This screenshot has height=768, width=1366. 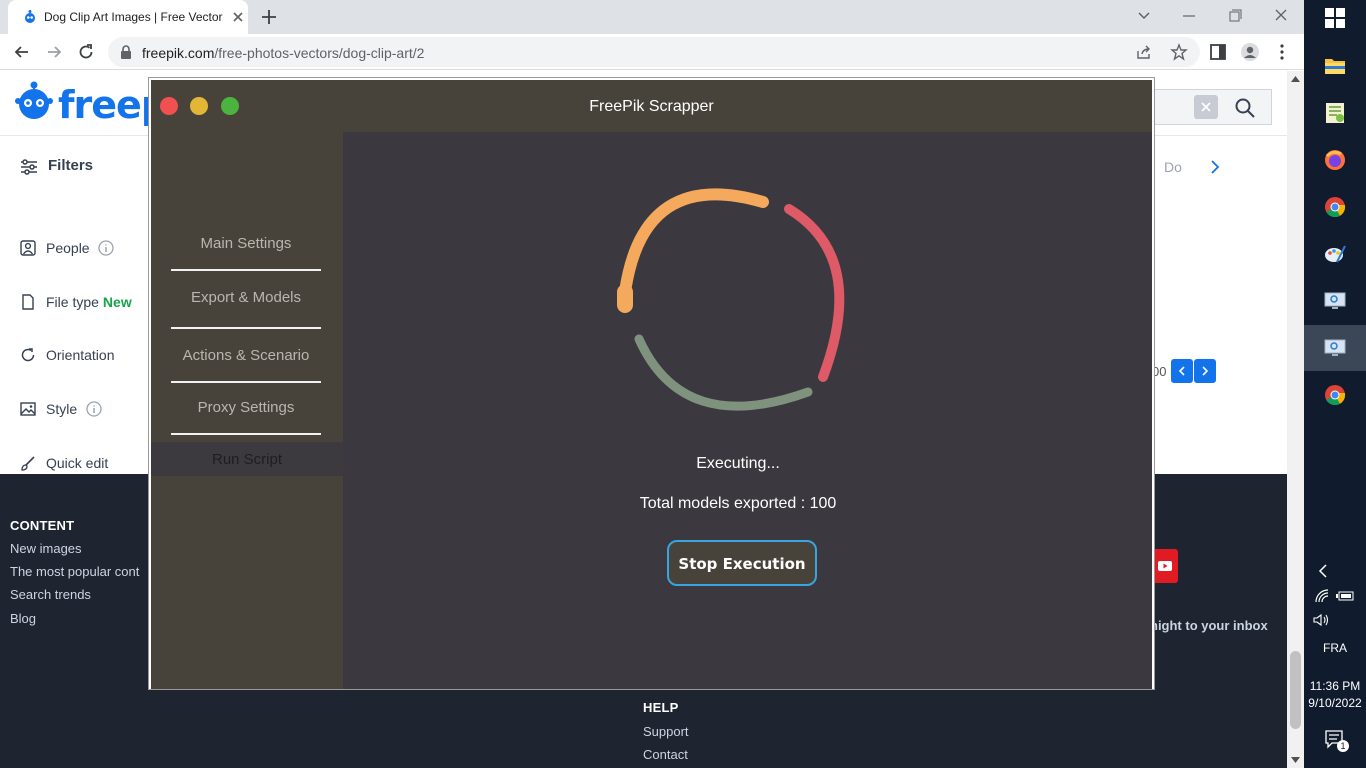 I want to click on nav-label: Proxy Settings, so click(x=246, y=407).